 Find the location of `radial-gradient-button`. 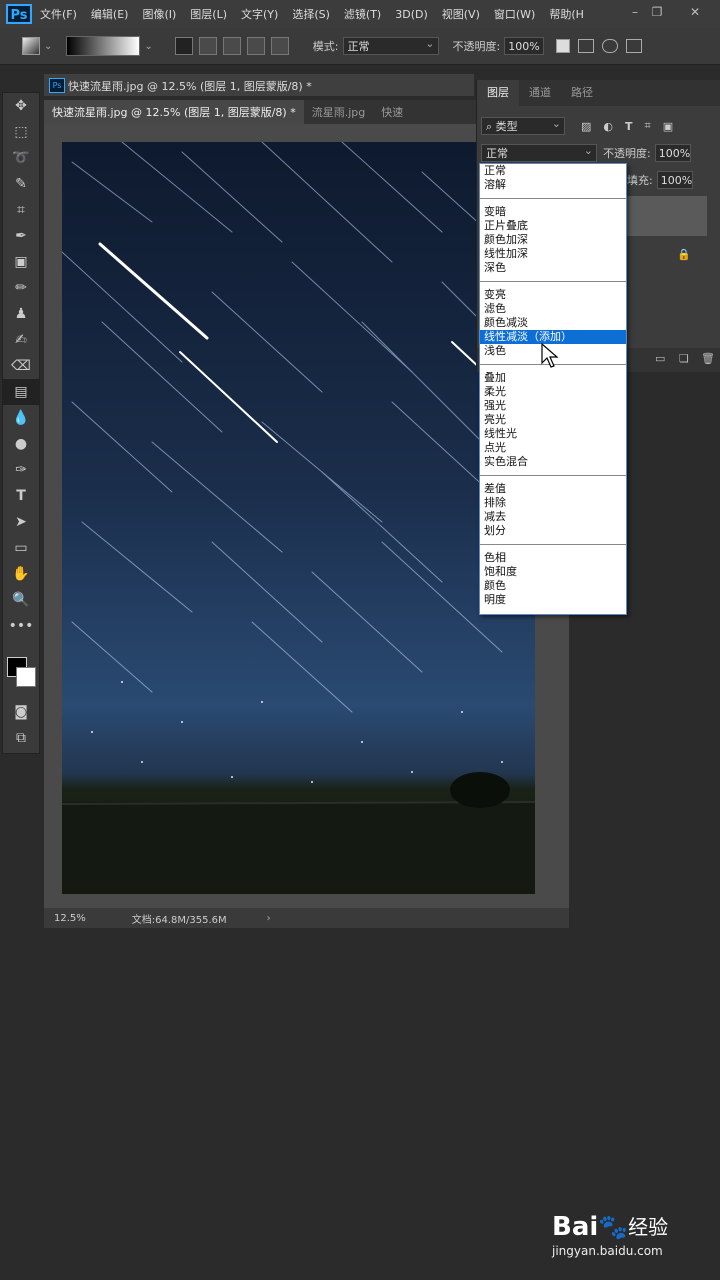

radial-gradient-button is located at coordinates (207, 46).